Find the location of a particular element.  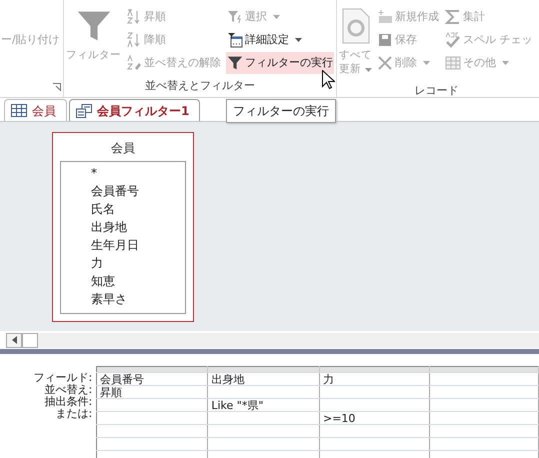

left-arrow-icon is located at coordinates (14, 340).